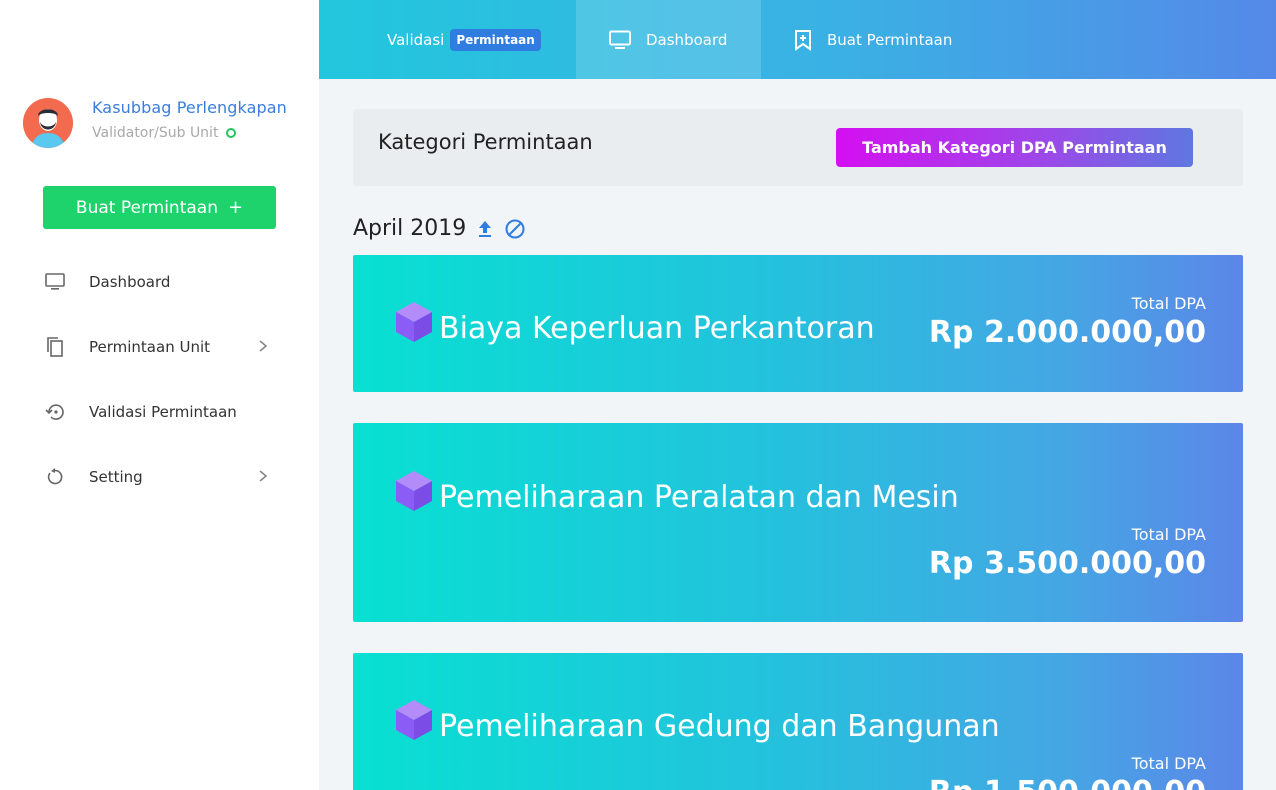 The height and width of the screenshot is (790, 1276). I want to click on sidebar-item-validasi-permintaan: Validasi Permintaan, so click(159, 411).